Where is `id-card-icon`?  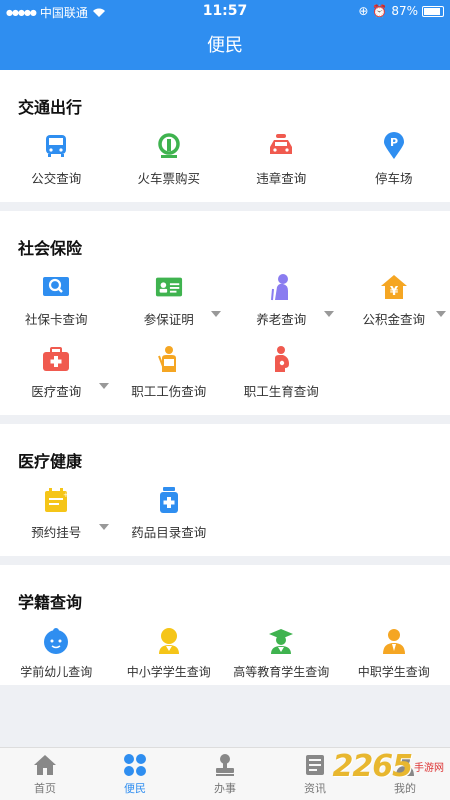
id-card-icon is located at coordinates (169, 287).